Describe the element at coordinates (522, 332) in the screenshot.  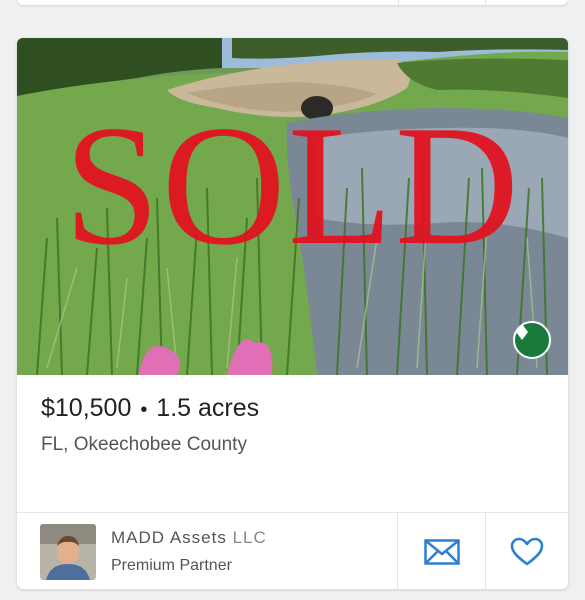
I see `diamond-icon` at that location.